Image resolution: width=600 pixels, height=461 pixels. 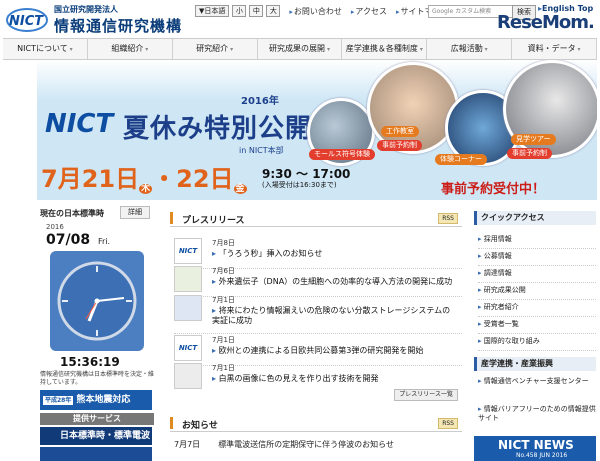 What do you see at coordinates (335, 351) in the screenshot?
I see `news-title: 欧州との連携による日欧共同公募第3弾の研究開発を開始` at bounding box center [335, 351].